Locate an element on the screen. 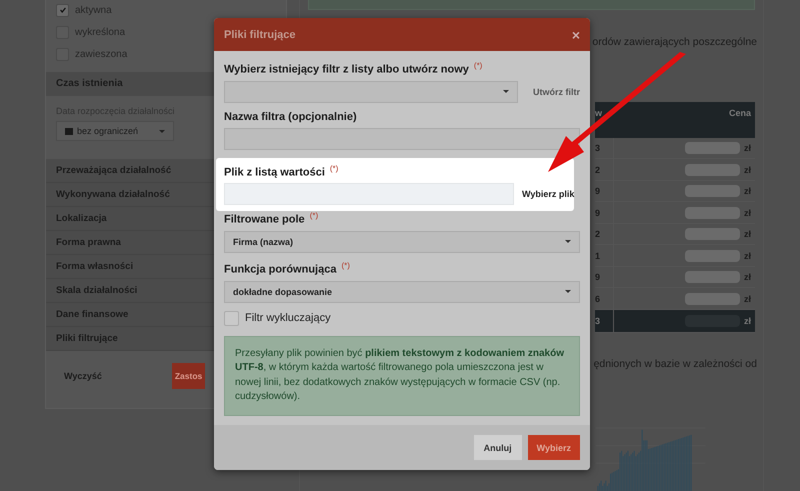 The height and width of the screenshot is (491, 800). checkmark-icon is located at coordinates (62, 10).